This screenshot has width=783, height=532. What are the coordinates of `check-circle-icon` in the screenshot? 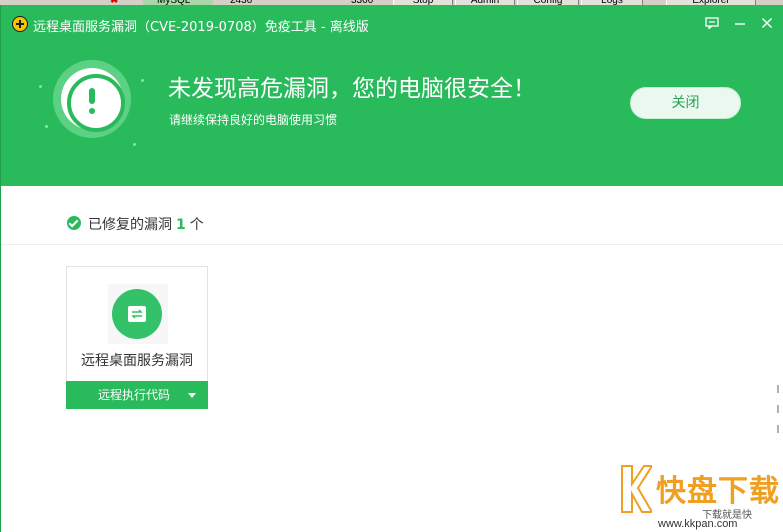 It's located at (74, 223).